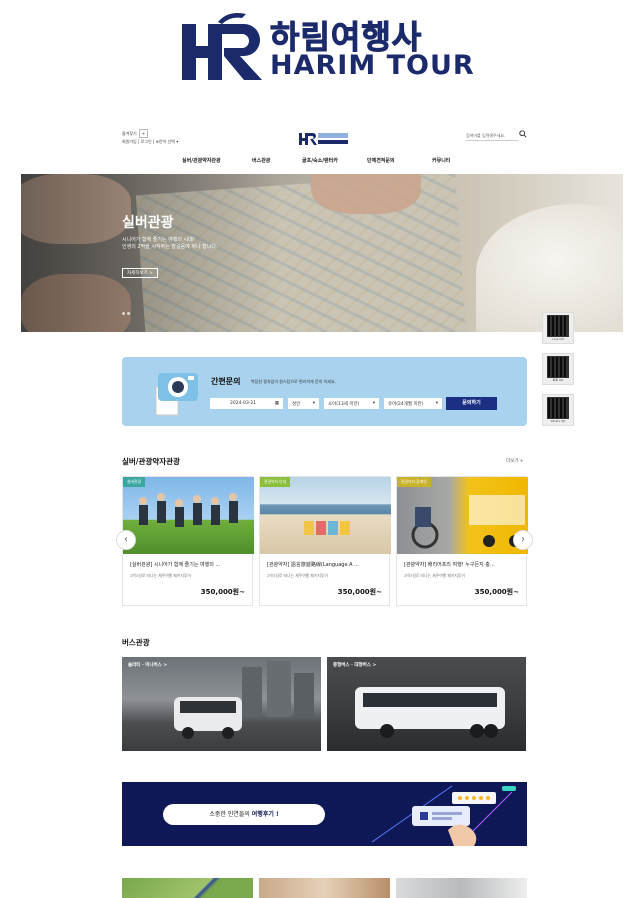 This screenshot has height=898, width=631. What do you see at coordinates (277, 403) in the screenshot?
I see `calendar-icon: ▦` at bounding box center [277, 403].